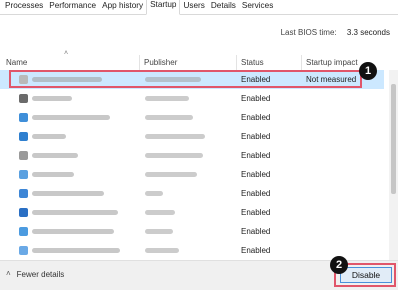  Describe the element at coordinates (223, 7) in the screenshot. I see `tab-details: Details` at that location.